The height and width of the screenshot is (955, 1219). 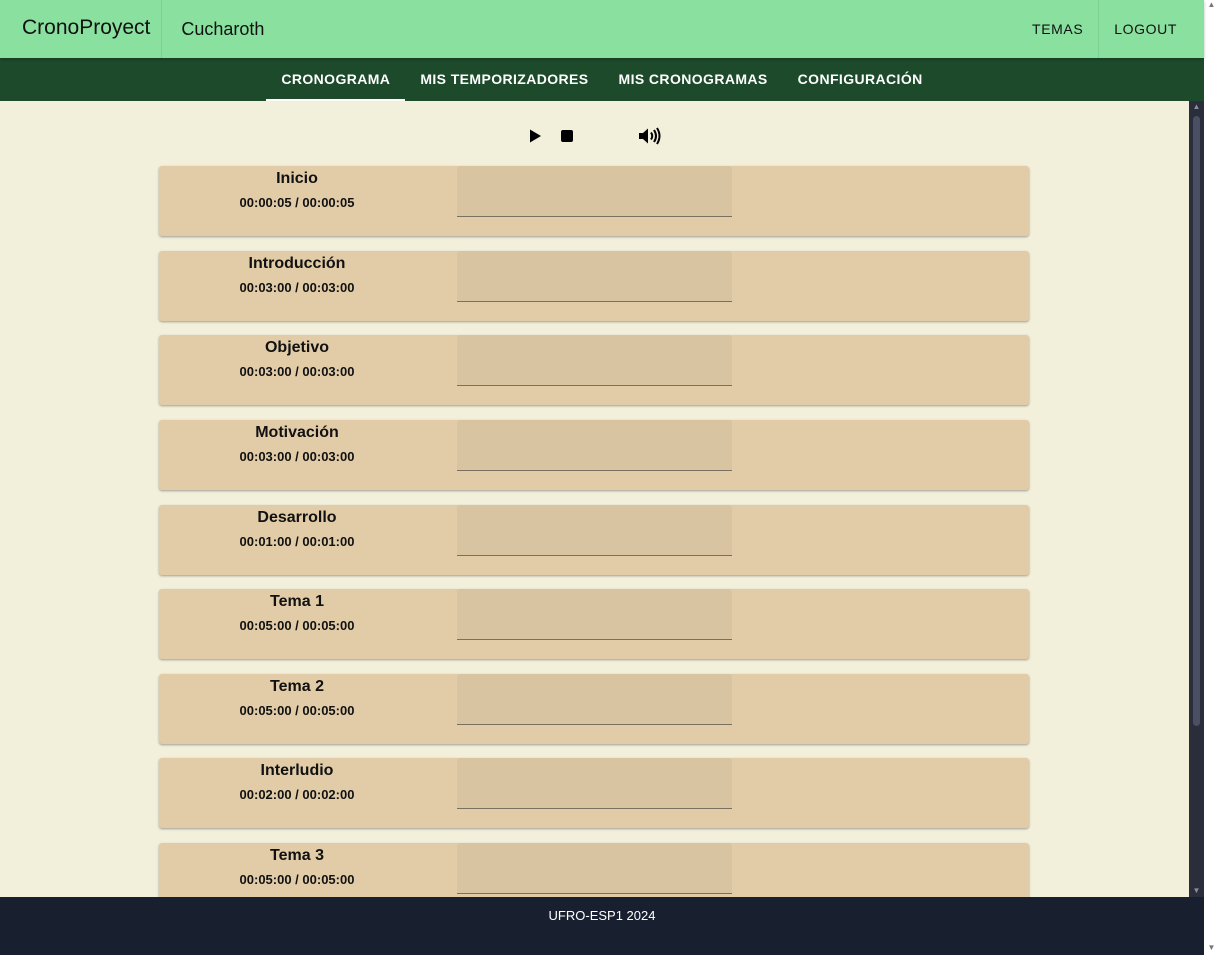 I want to click on footer-text: UFRO-ESP1 2024, so click(x=602, y=915).